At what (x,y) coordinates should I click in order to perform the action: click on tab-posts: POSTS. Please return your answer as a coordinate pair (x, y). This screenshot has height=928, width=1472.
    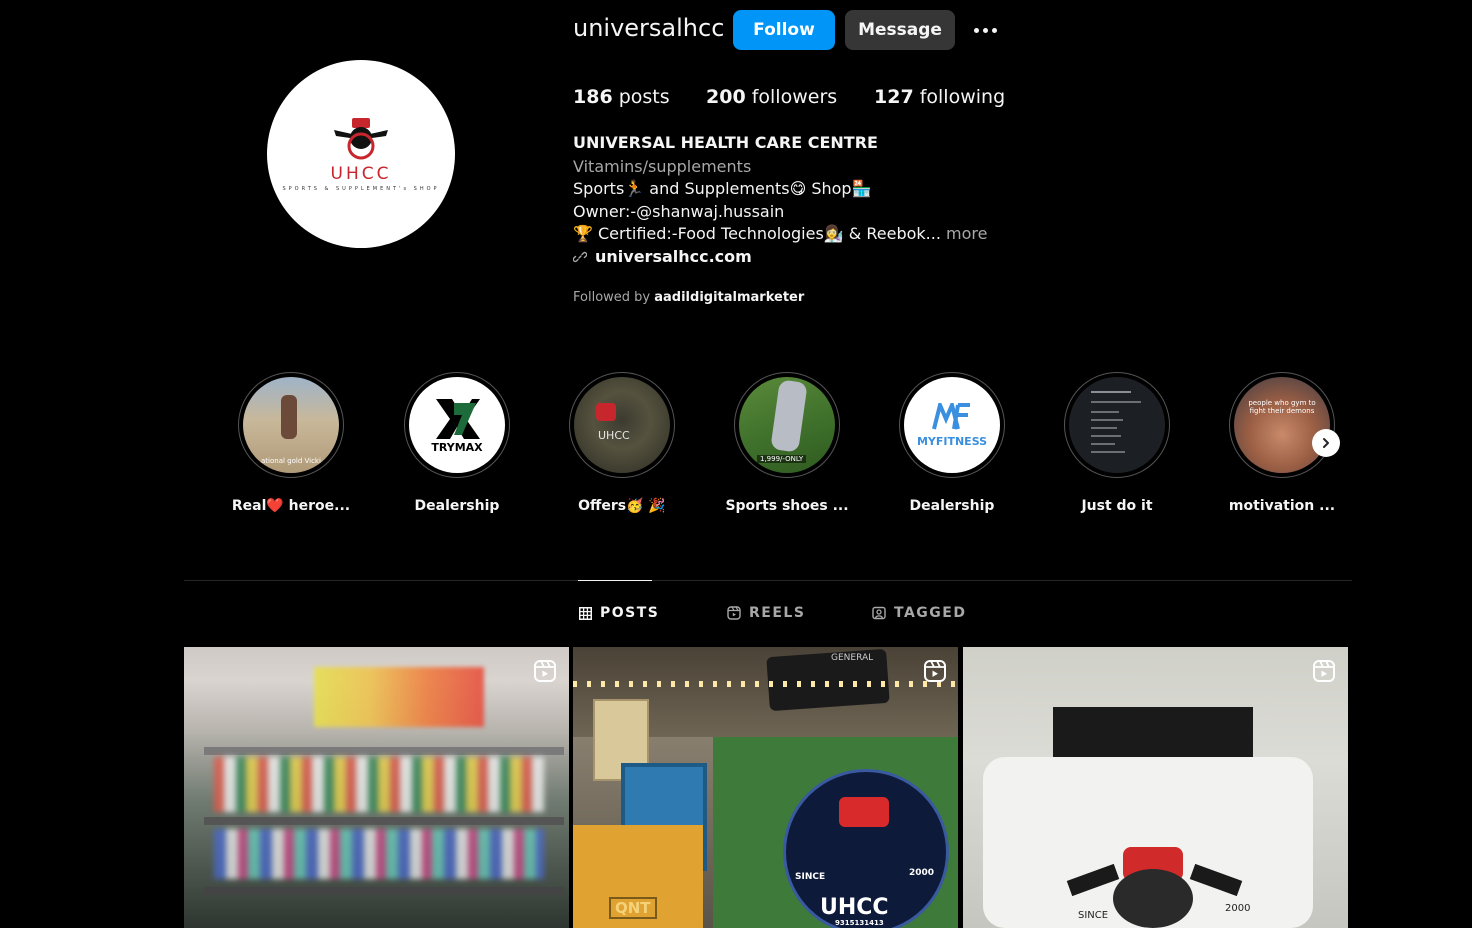
    Looking at the image, I should click on (619, 613).